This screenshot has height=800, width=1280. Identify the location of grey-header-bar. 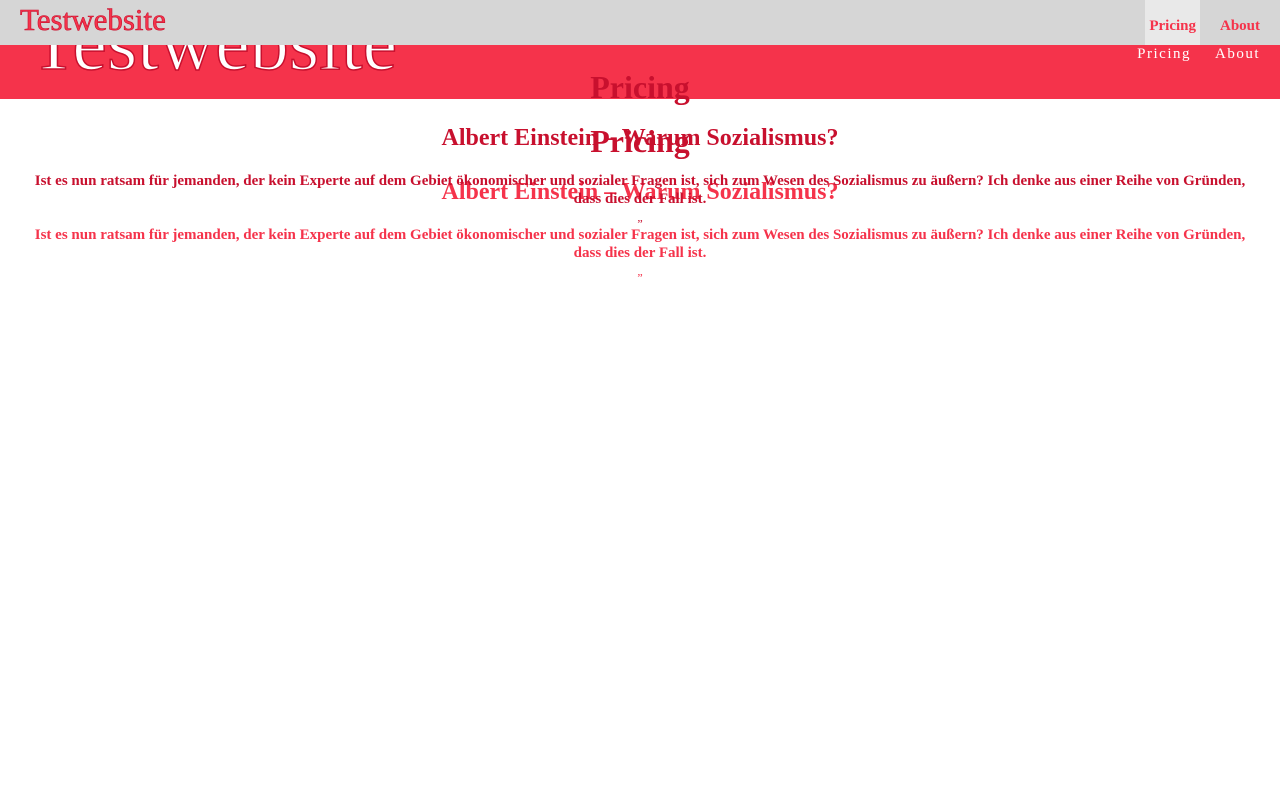
(640, 22).